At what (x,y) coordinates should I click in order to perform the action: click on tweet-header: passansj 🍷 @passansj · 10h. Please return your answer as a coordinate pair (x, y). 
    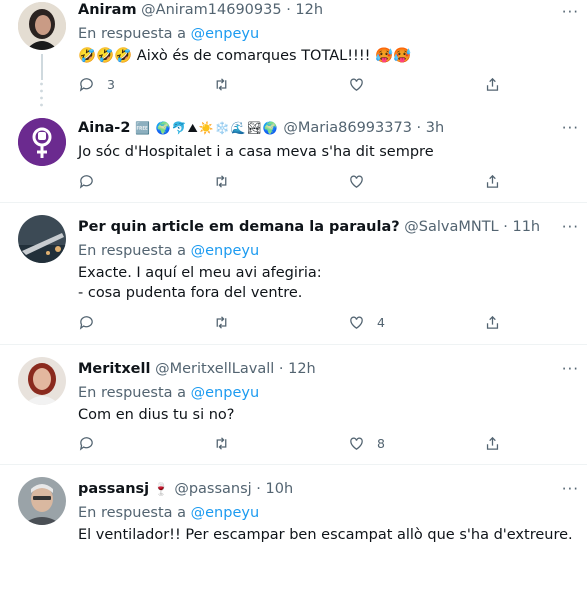
    Looking at the image, I should click on (325, 489).